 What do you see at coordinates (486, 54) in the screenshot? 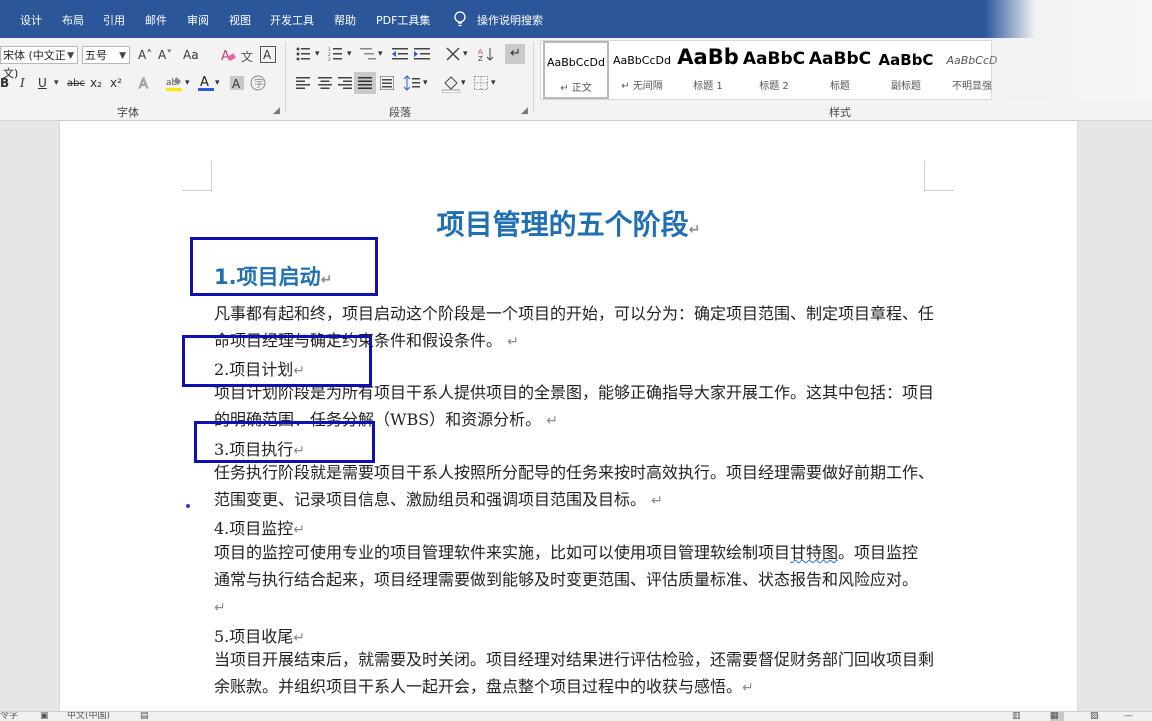
I see `sort-icon: A Z` at bounding box center [486, 54].